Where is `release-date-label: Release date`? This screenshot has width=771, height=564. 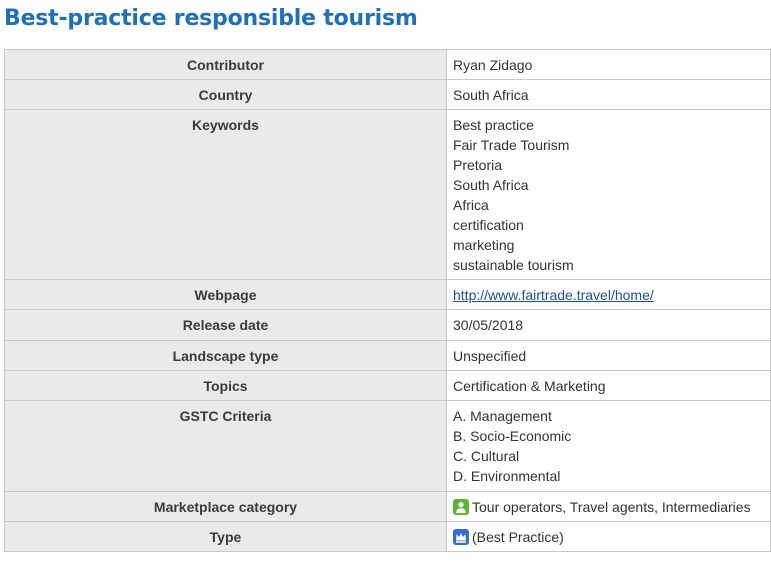 release-date-label: Release date is located at coordinates (225, 325).